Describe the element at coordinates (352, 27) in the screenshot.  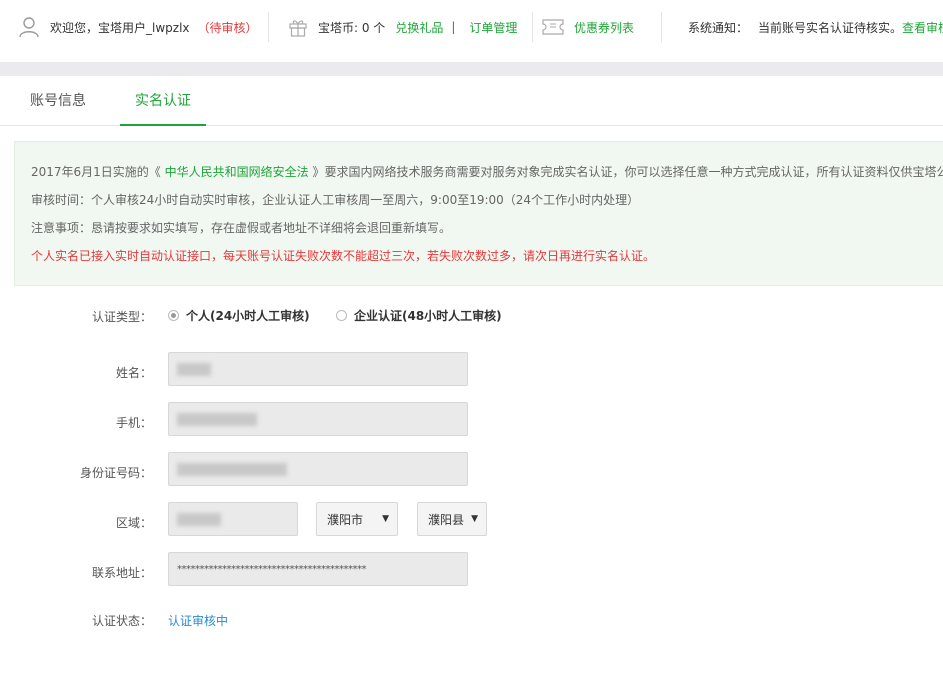
I see `coins-balance: 宝塔币: 0 个` at that location.